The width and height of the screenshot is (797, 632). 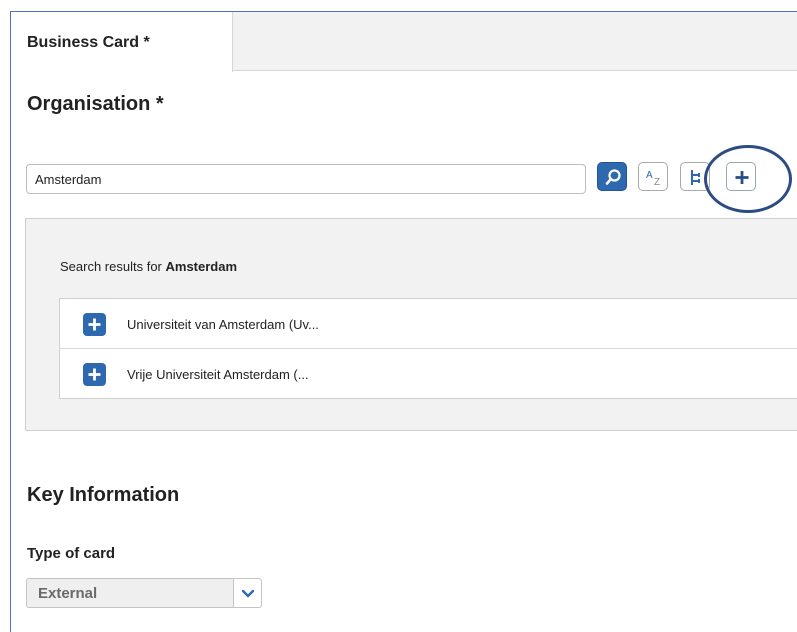 I want to click on tab-business-card-label: Business Card *, so click(x=88, y=42).